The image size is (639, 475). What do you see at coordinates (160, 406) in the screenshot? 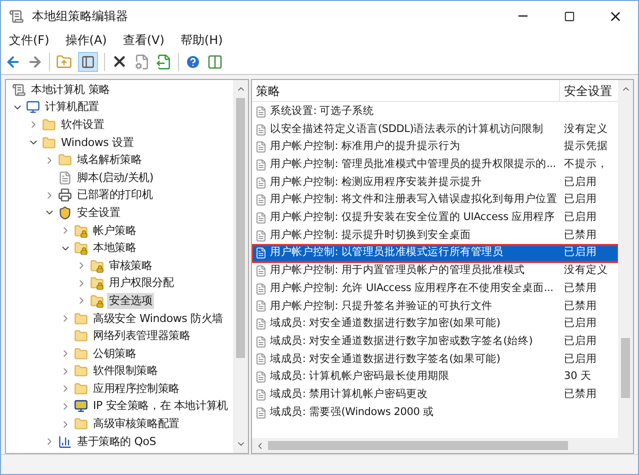
I see `tree-item: IP 安全策略，在 本地计算机` at bounding box center [160, 406].